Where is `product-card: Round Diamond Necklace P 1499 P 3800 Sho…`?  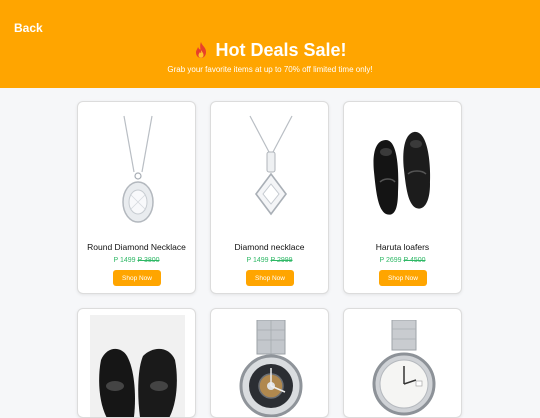
product-card: Round Diamond Necklace P 1499 P 3800 Sho… is located at coordinates (136, 197).